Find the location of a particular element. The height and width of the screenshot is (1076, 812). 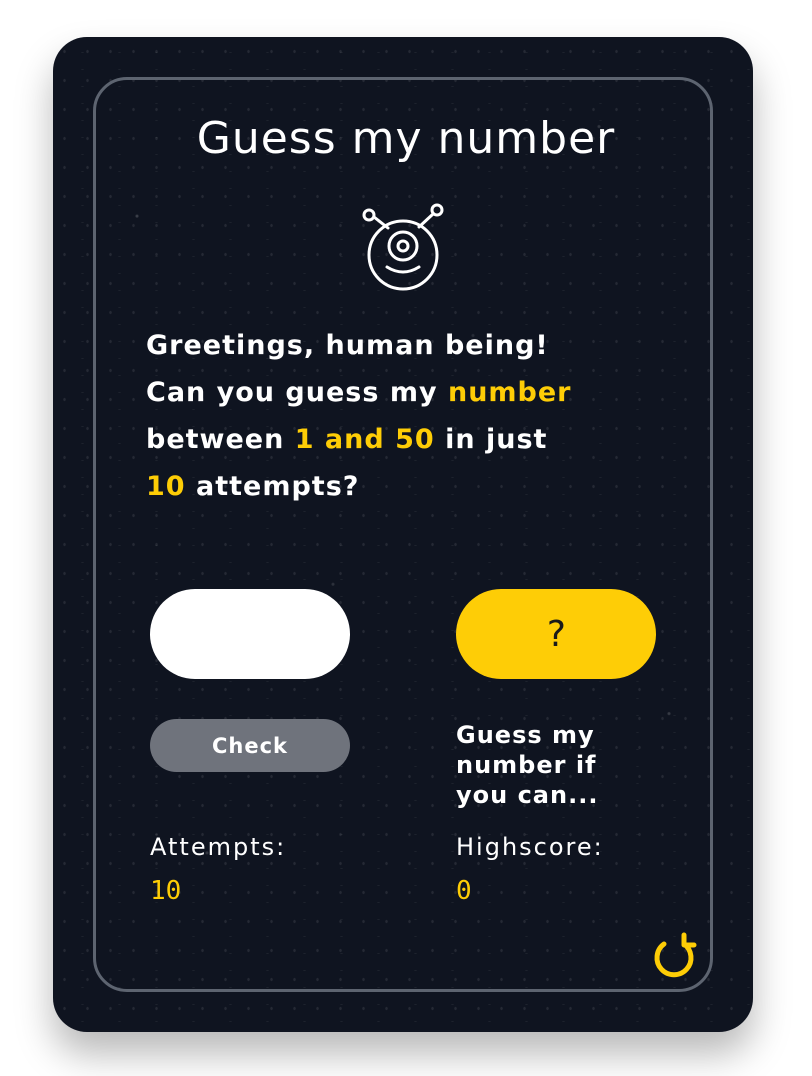

intro-text-segment: between is located at coordinates (220, 439).